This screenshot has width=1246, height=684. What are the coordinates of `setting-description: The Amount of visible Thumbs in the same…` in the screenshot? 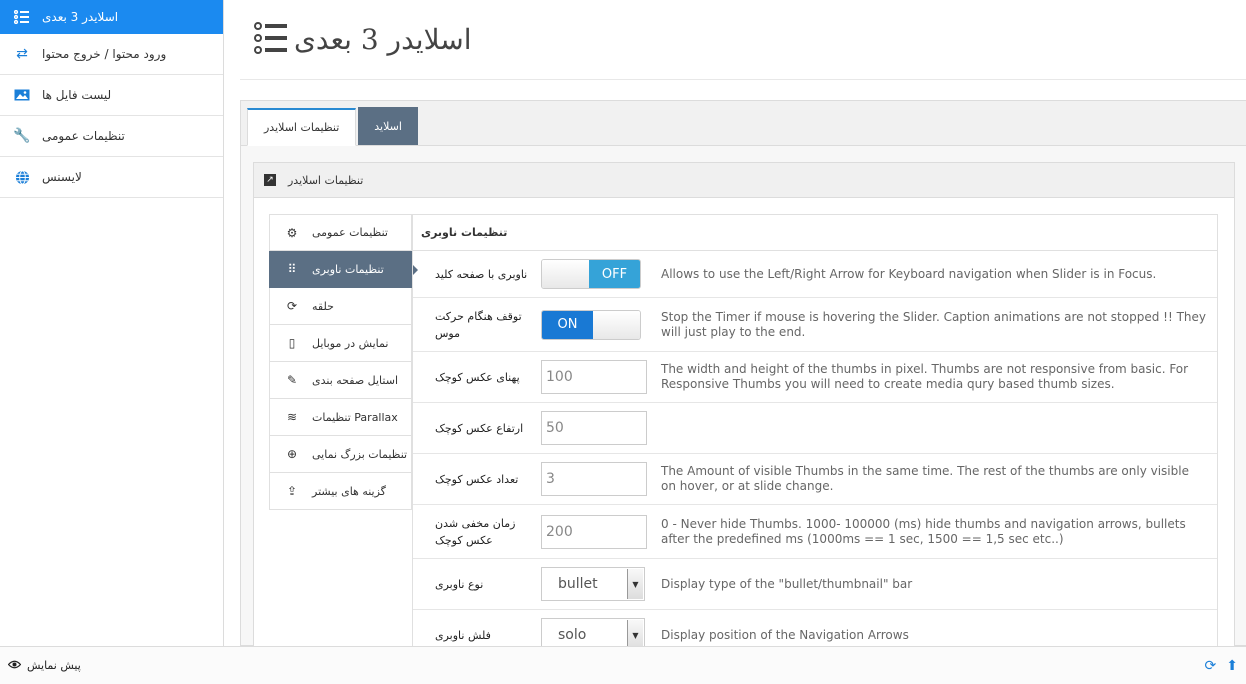 It's located at (925, 478).